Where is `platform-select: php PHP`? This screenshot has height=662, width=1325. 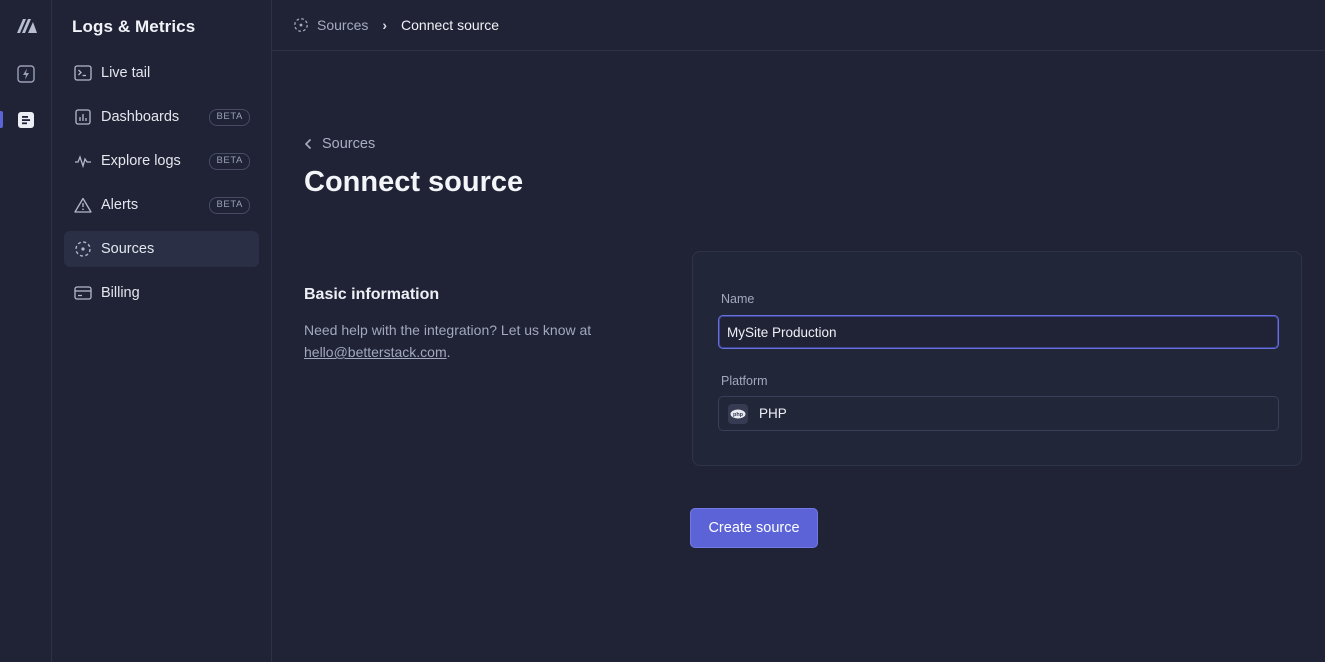 platform-select: php PHP is located at coordinates (998, 413).